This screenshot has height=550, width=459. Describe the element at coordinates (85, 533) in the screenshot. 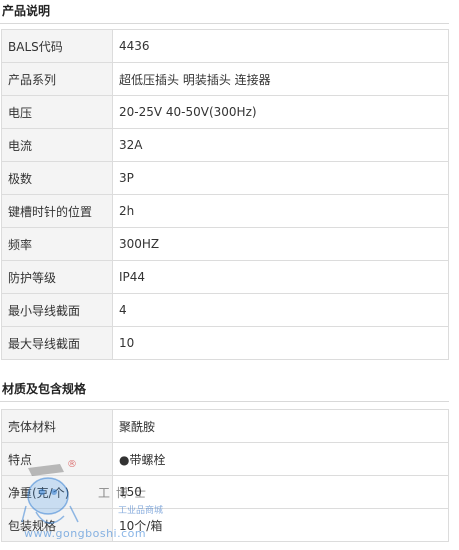

I see `watermark-url: www.gongboshi.com` at that location.